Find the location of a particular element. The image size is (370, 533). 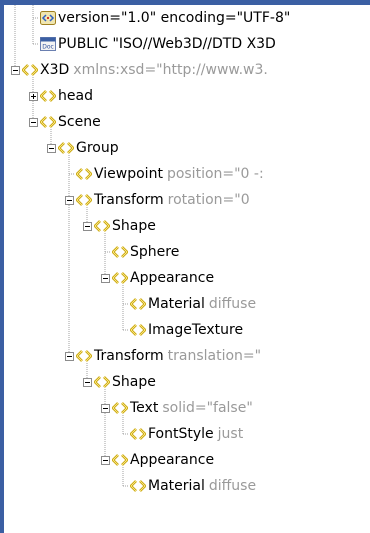

tree-node: Transform translation=" is located at coordinates (168, 356).